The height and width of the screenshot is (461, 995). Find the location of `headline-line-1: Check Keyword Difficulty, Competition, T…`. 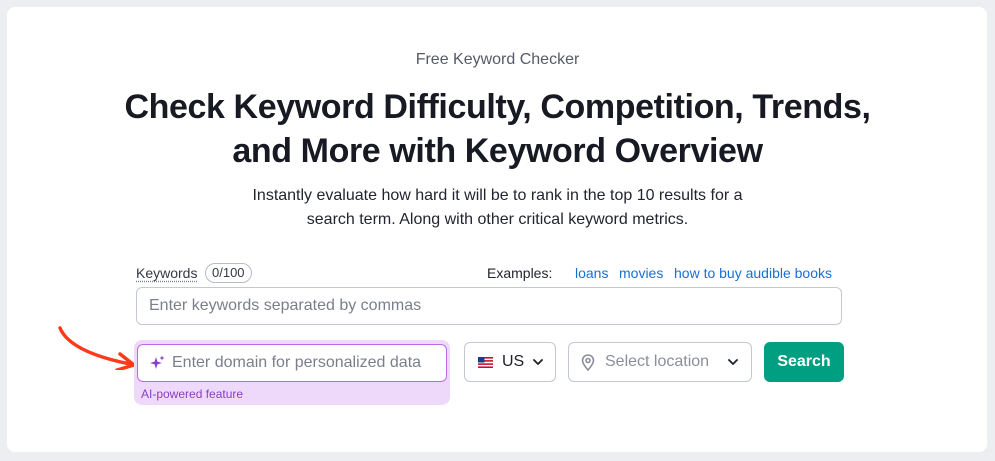

headline-line-1: Check Keyword Difficulty, Competition, T… is located at coordinates (497, 107).